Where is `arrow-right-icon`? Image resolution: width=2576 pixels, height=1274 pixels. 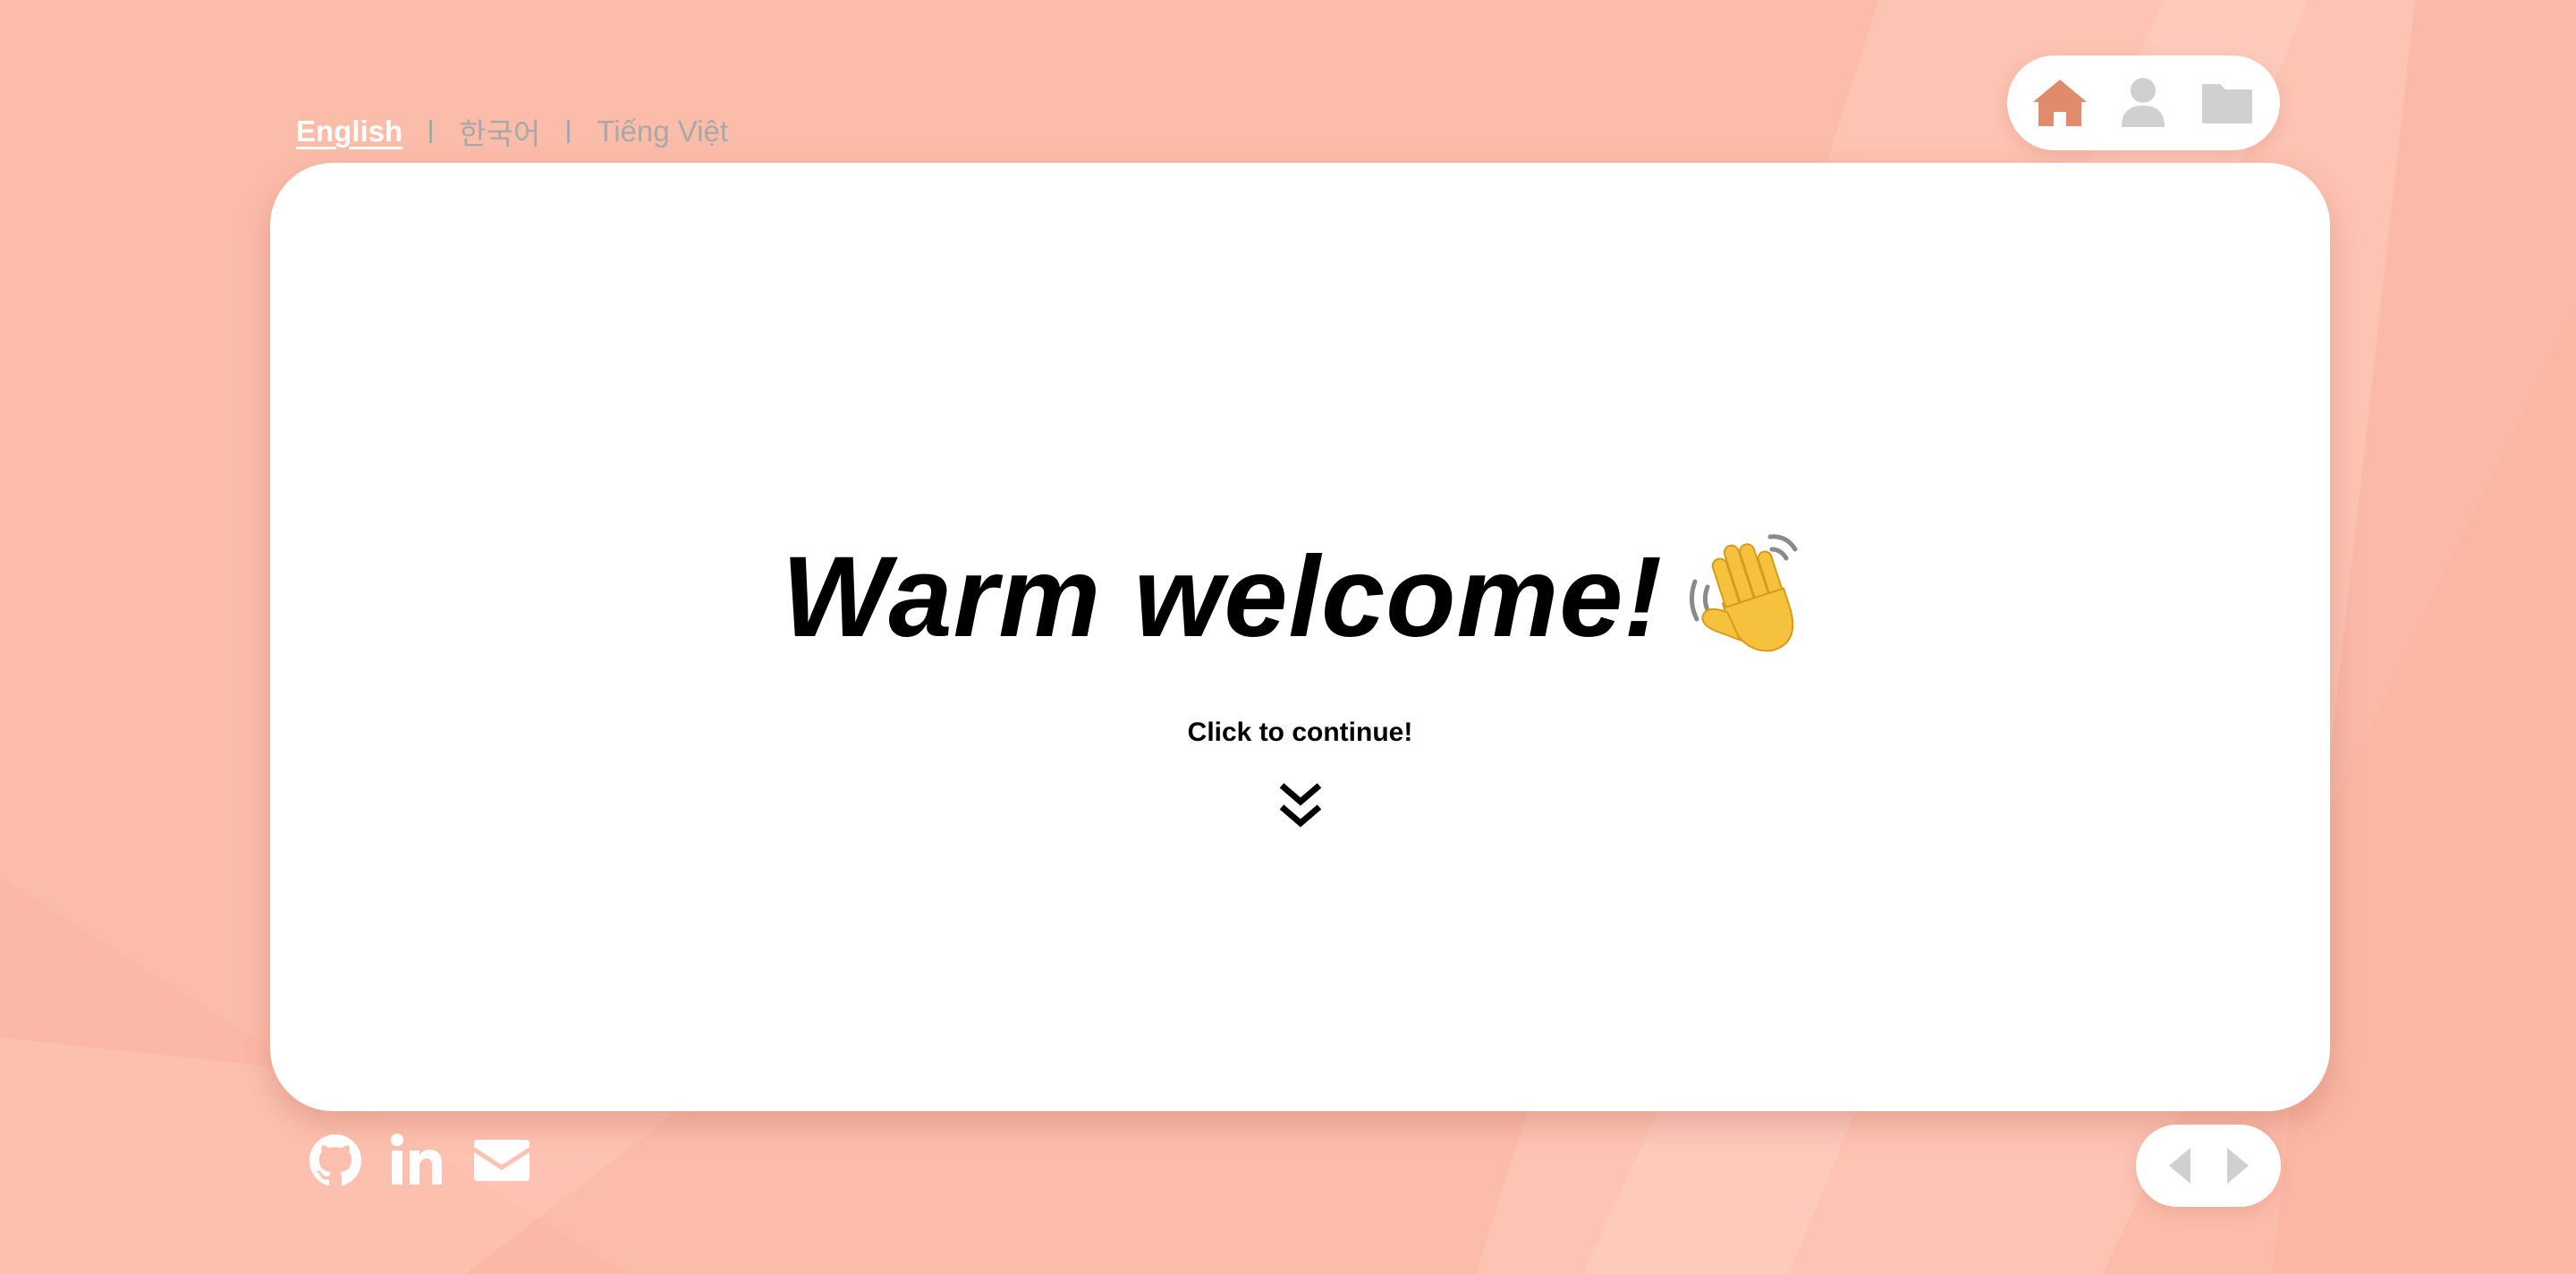 arrow-right-icon is located at coordinates (2237, 1166).